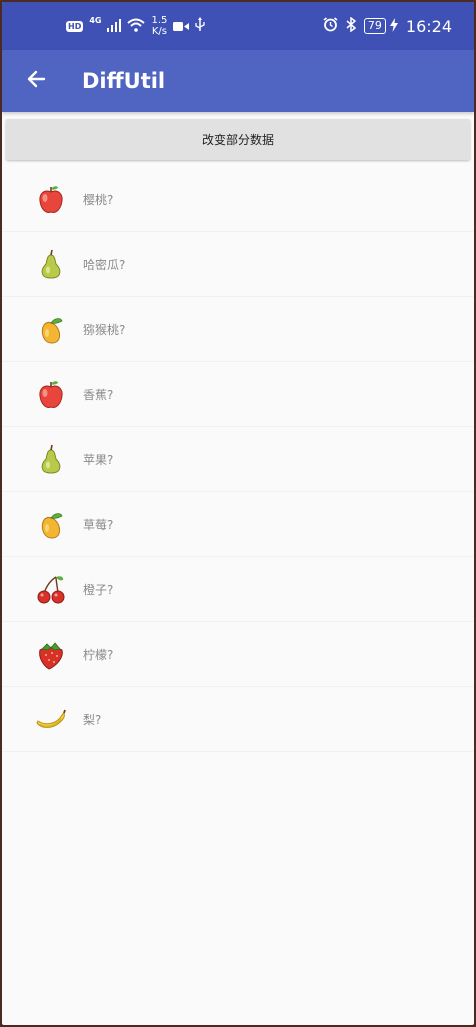 Image resolution: width=476 pixels, height=1027 pixels. I want to click on wifi-icon, so click(136, 26).